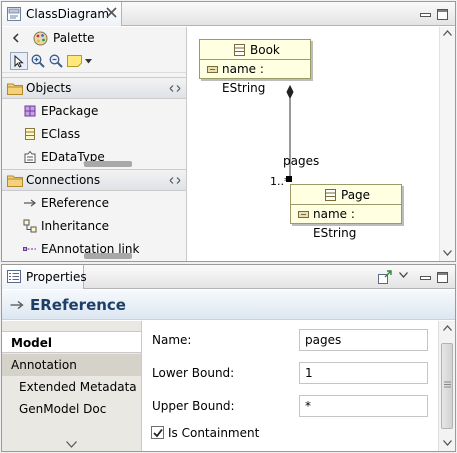 This screenshot has height=453, width=457. Describe the element at coordinates (301, 161) in the screenshot. I see `reference-name-label: pages` at that location.